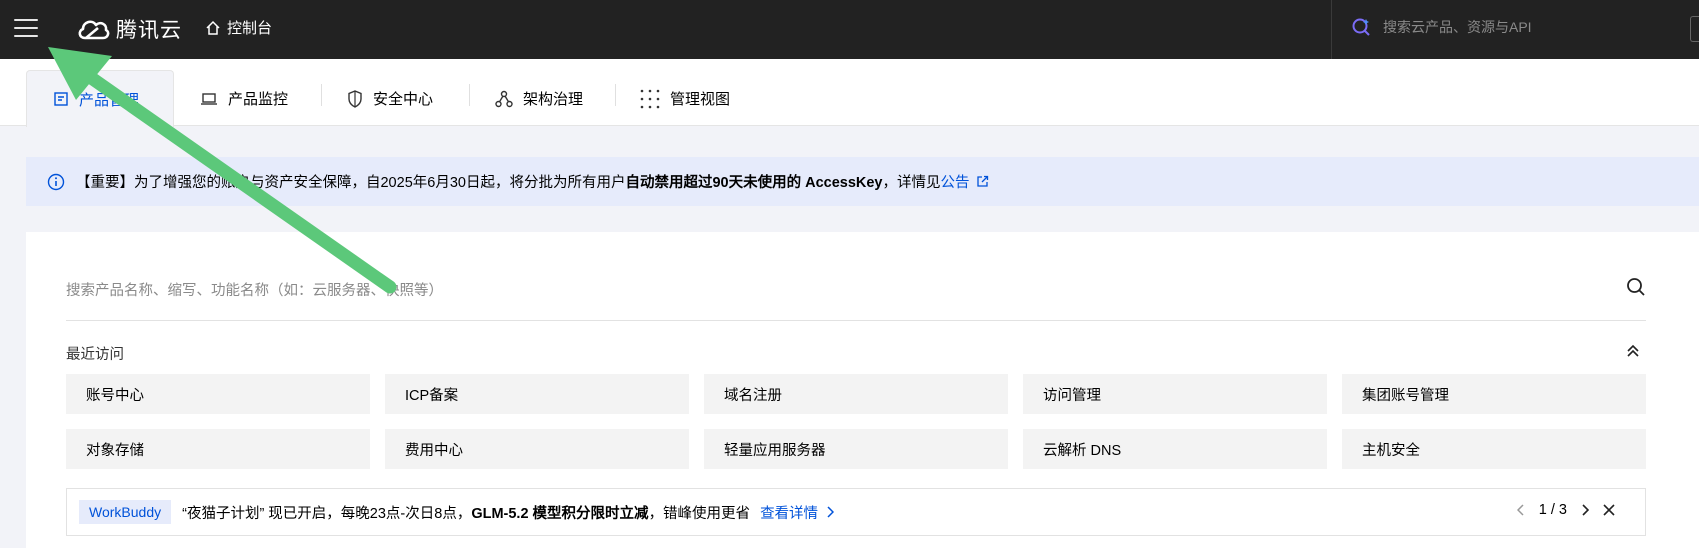  What do you see at coordinates (789, 513) in the screenshot?
I see `view-details-label: 查看详情` at bounding box center [789, 513].